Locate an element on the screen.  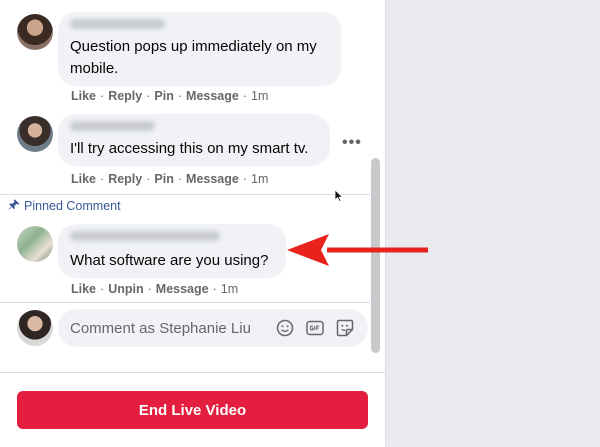
composer-divider is located at coordinates (185, 302).